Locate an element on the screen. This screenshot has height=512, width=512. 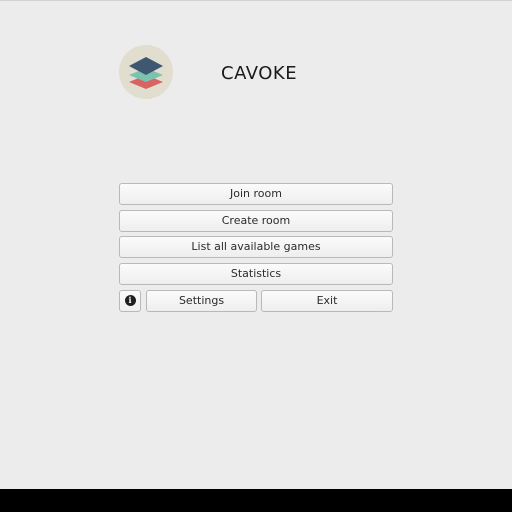
app-title: CAVOKE is located at coordinates (259, 73).